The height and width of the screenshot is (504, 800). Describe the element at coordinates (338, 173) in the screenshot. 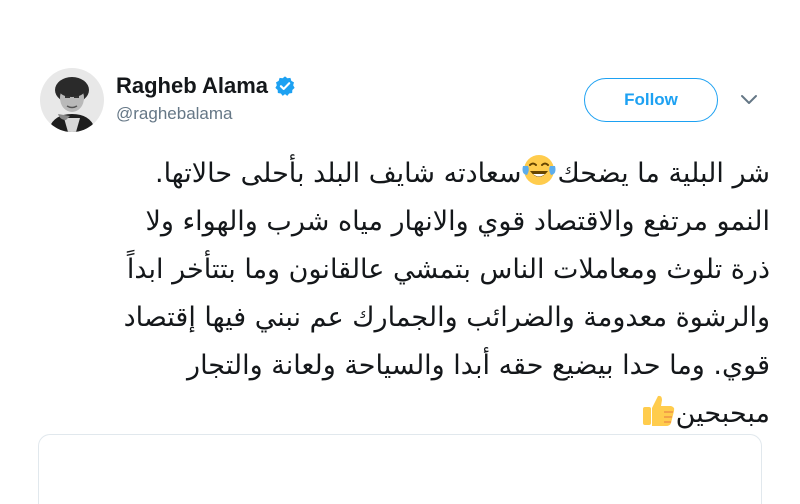

I see `tweet-line-text: سعادته شايف البلد بأحلى حالاتها.` at that location.